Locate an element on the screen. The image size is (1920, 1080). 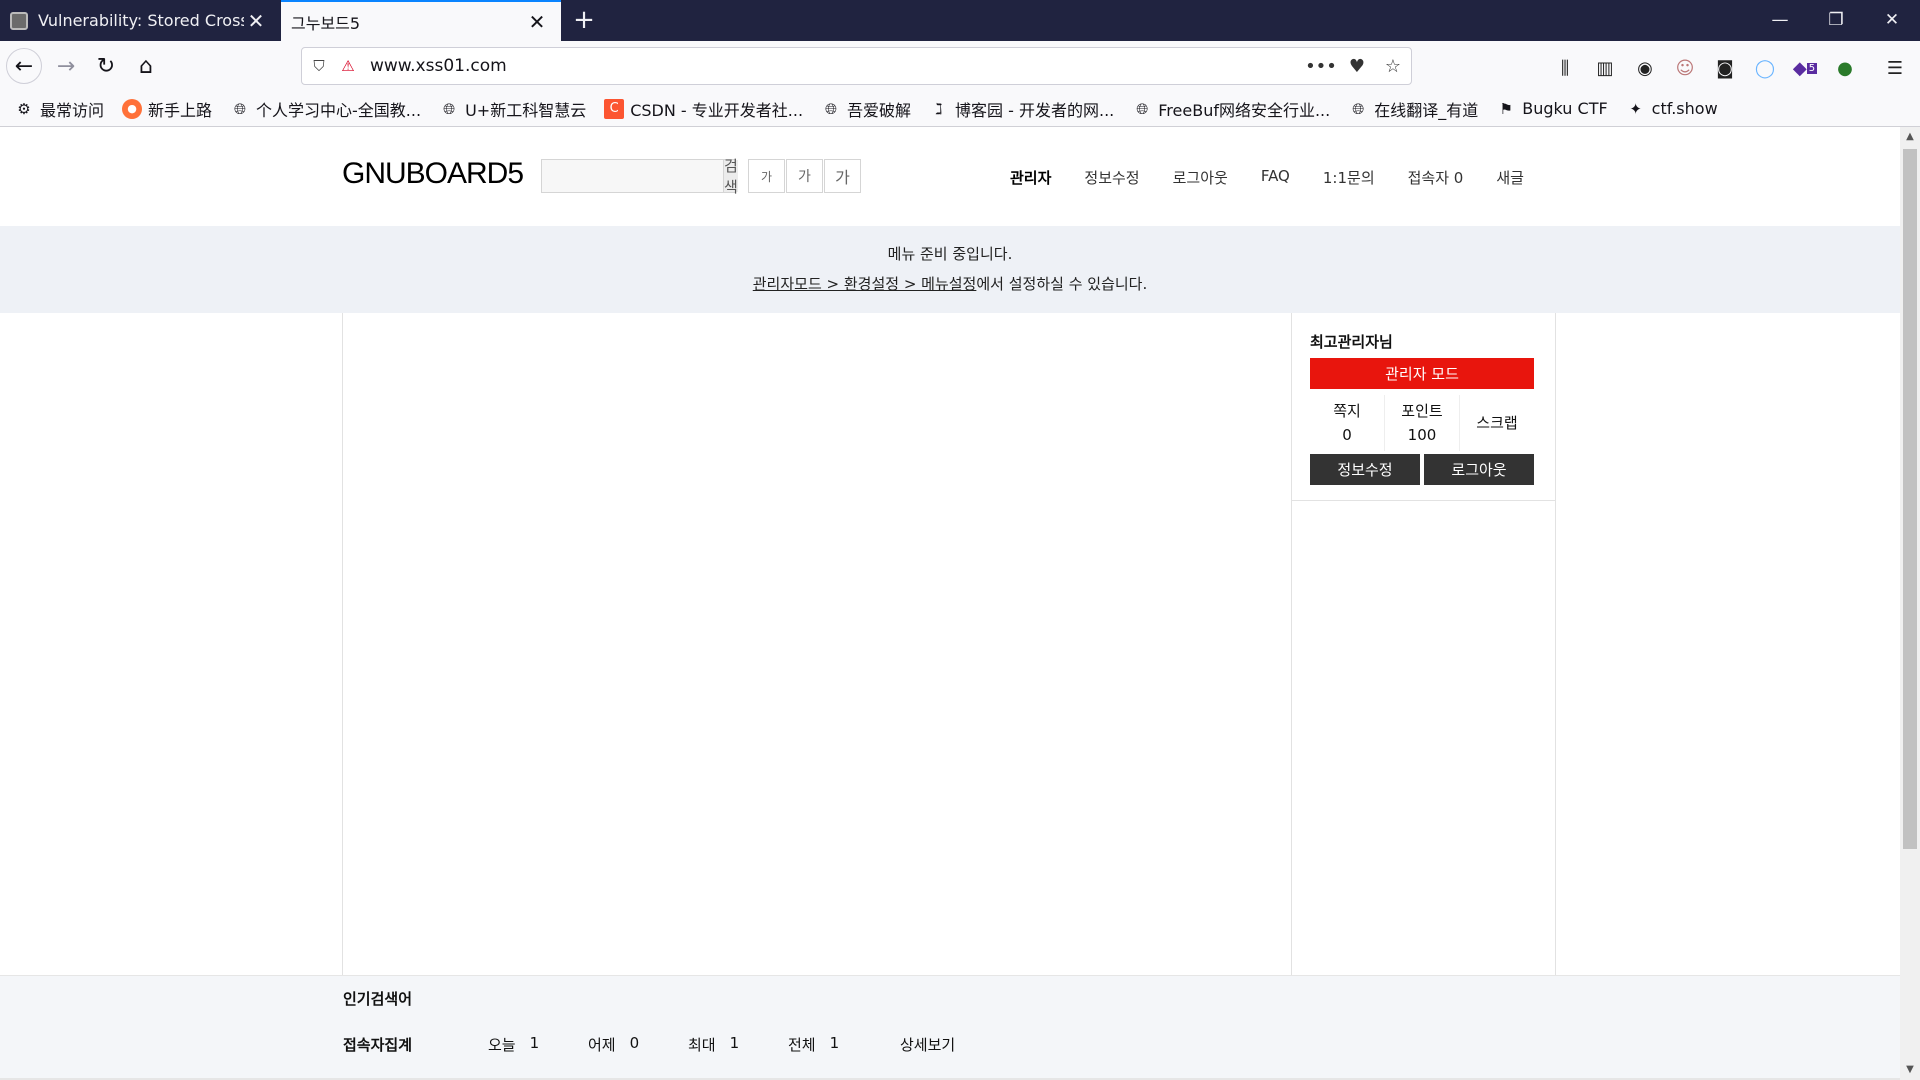
minimize-icon: — is located at coordinates (1780, 20).